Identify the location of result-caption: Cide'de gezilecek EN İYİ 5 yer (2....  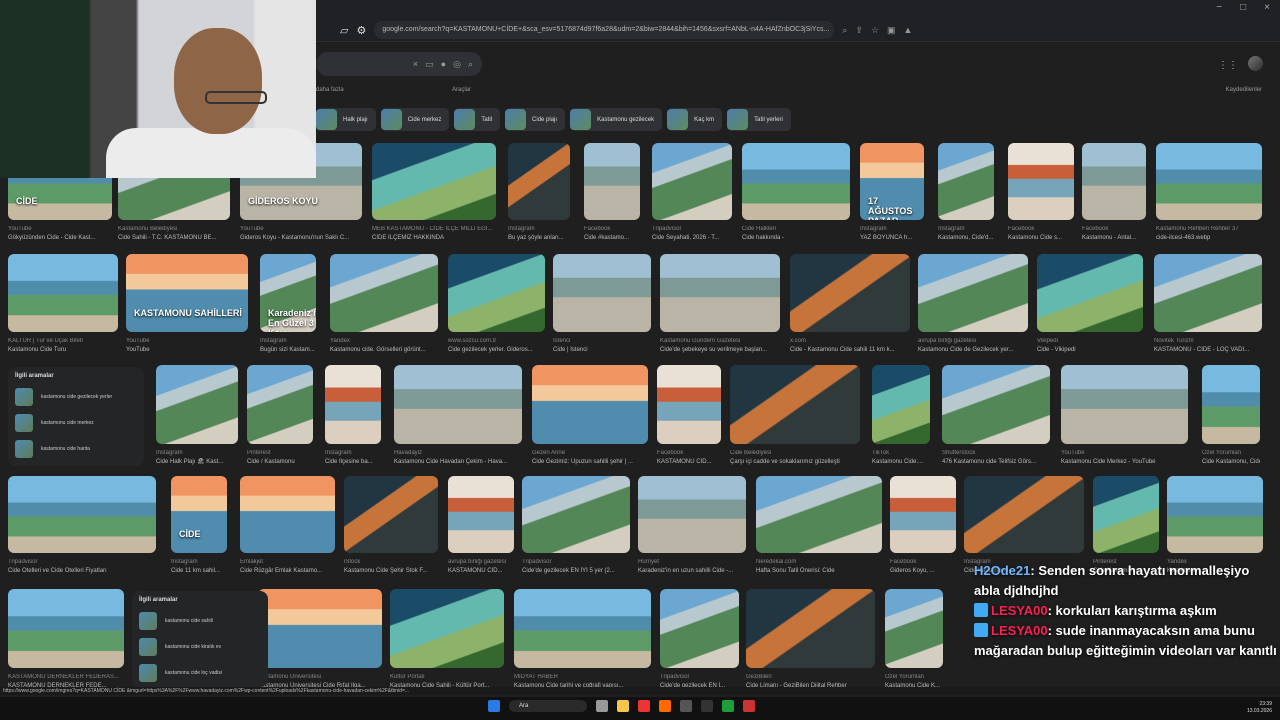
(576, 571).